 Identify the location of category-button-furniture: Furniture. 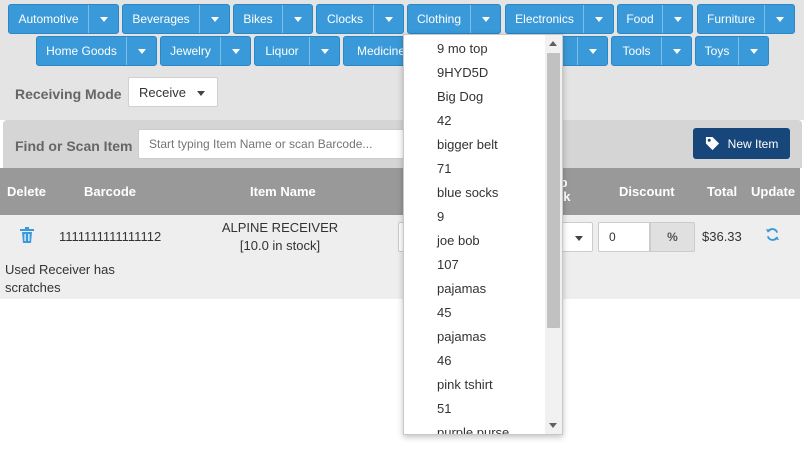
(746, 19).